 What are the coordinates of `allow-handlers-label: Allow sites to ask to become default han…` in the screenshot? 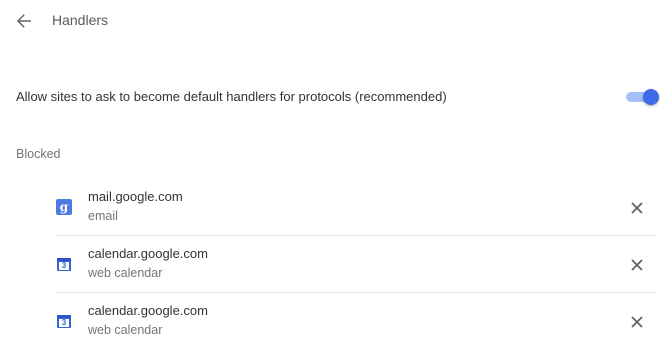 It's located at (231, 96).